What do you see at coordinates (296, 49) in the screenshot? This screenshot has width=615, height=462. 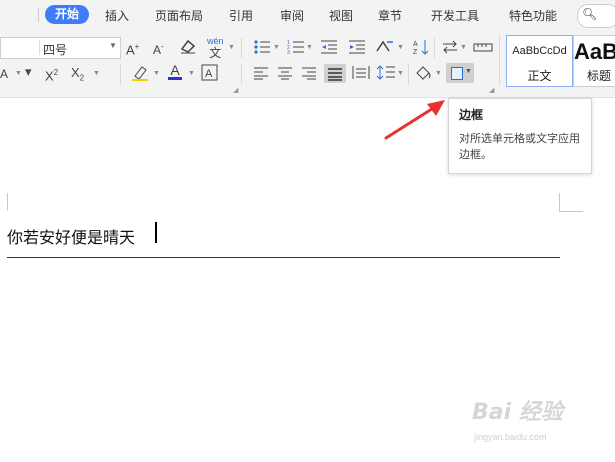 I see `numbered-list-icon: 123` at bounding box center [296, 49].